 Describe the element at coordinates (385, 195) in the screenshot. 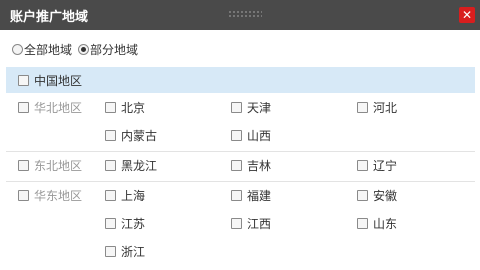

I see `province-label: 安徽` at that location.